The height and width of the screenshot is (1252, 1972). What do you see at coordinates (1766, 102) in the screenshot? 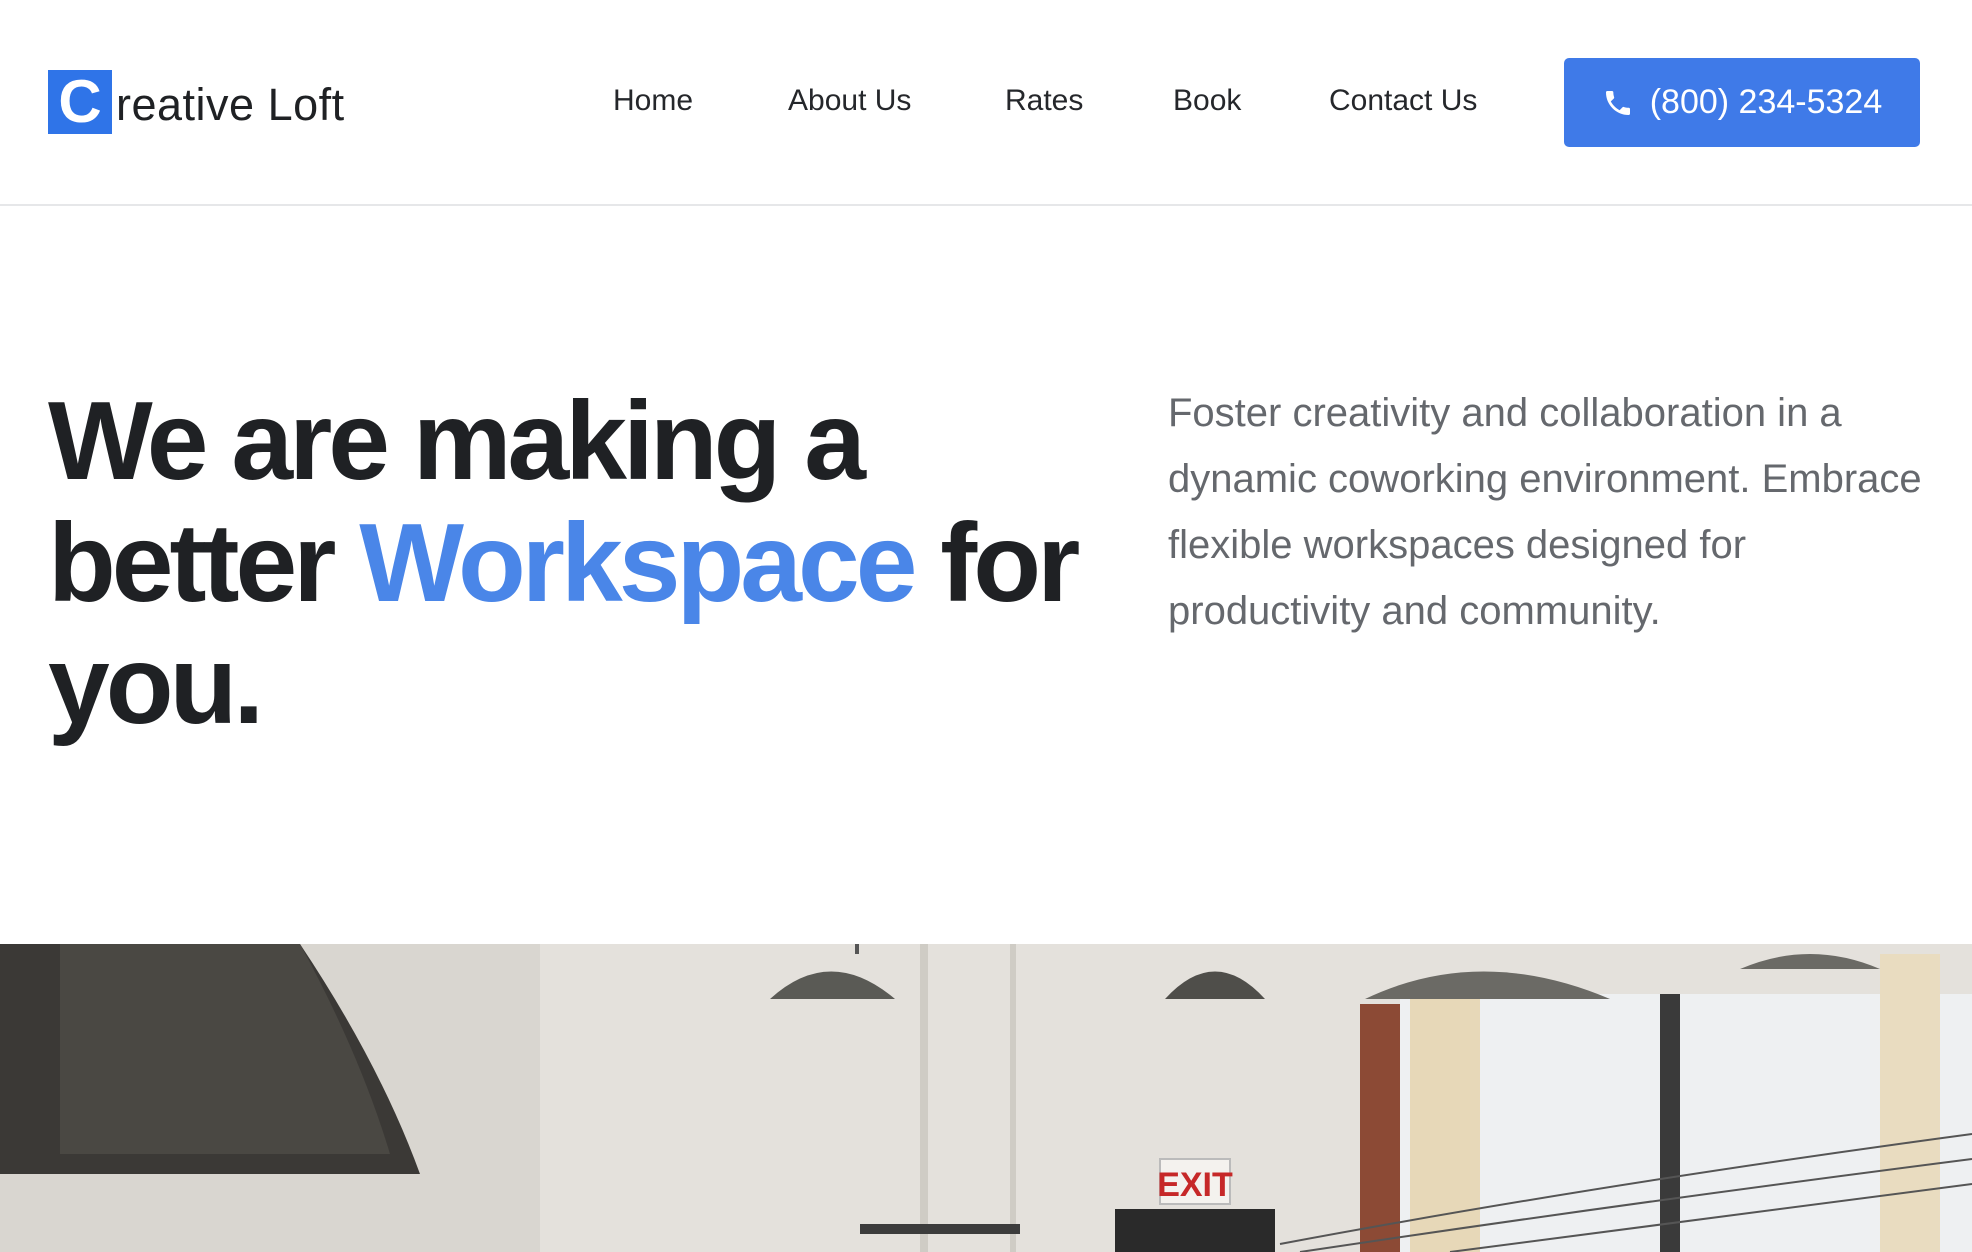
I see `phone-number: (800) 234-5324` at bounding box center [1766, 102].